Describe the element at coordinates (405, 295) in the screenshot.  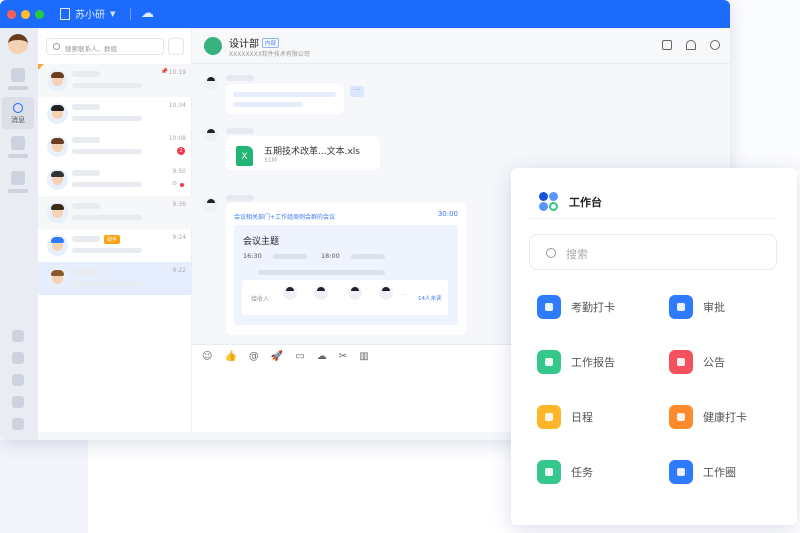
I see `recipients-more: ···` at that location.